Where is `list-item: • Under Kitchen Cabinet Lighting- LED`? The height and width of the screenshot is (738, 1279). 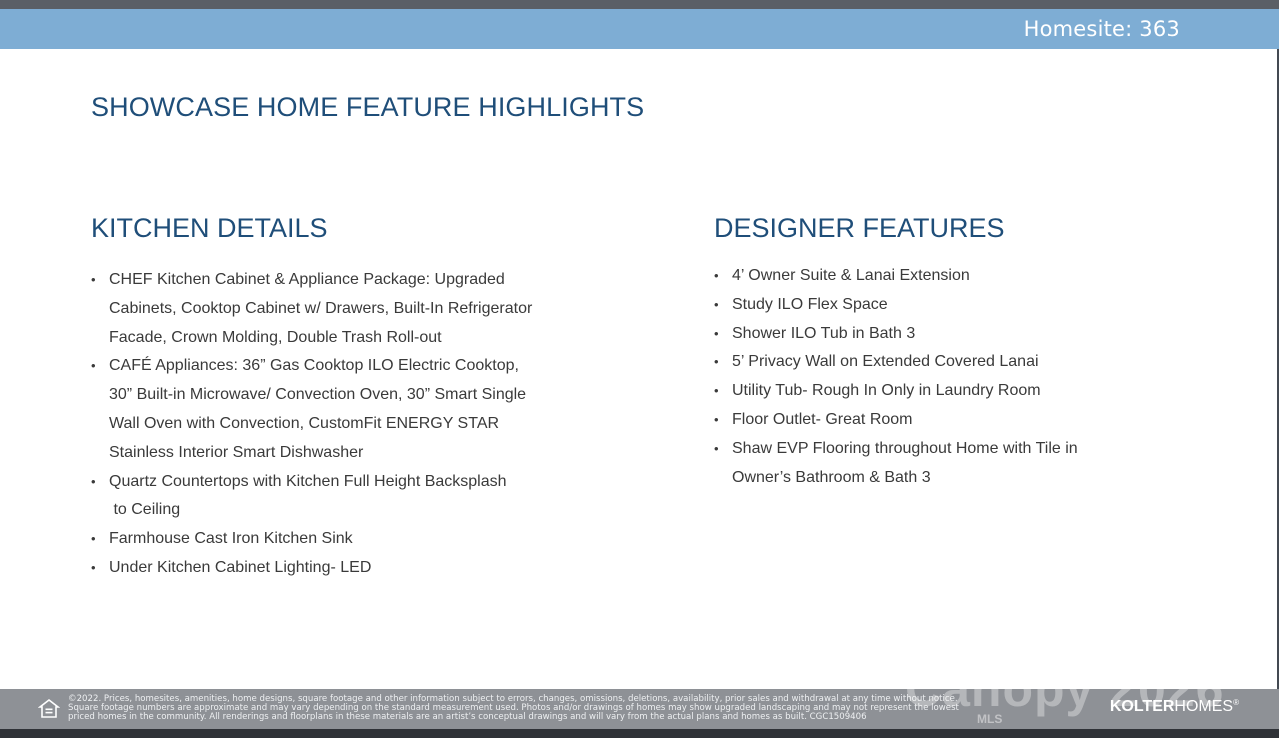
list-item: • Under Kitchen Cabinet Lighting- LED is located at coordinates (316, 568).